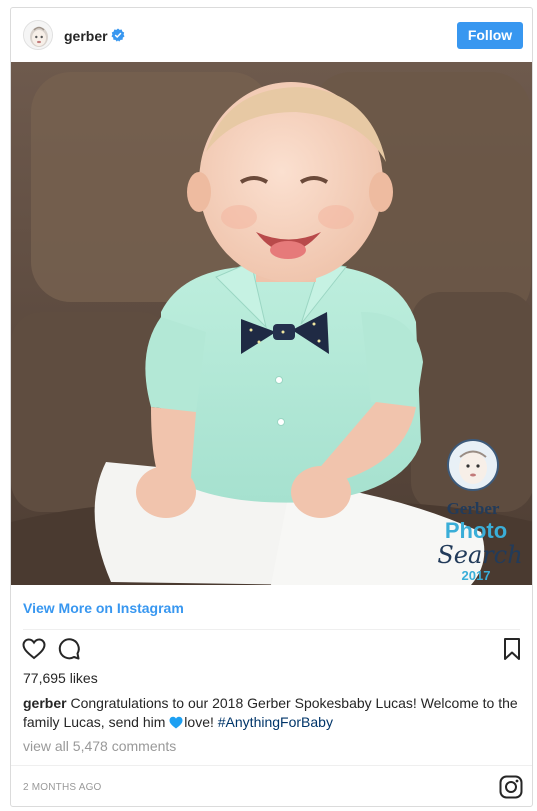  What do you see at coordinates (490, 35) in the screenshot?
I see `follow-button: Follow` at bounding box center [490, 35].